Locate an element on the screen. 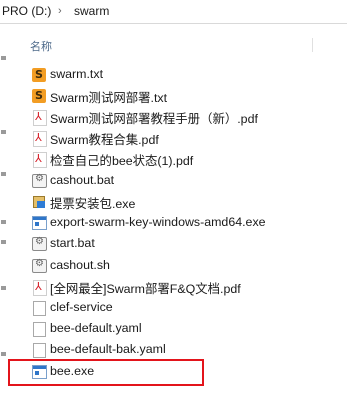 This screenshot has width=347, height=400. file-row: bee-default-bak.yaml is located at coordinates (178, 350).